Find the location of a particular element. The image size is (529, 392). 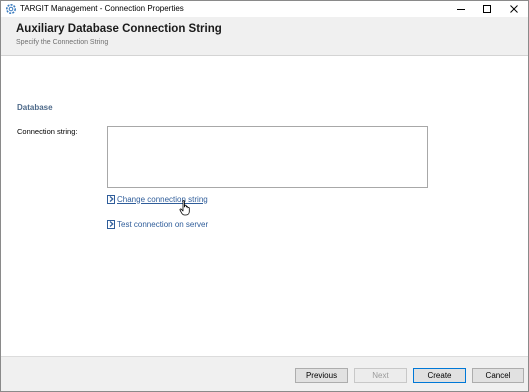

connection-string-input is located at coordinates (267, 157).